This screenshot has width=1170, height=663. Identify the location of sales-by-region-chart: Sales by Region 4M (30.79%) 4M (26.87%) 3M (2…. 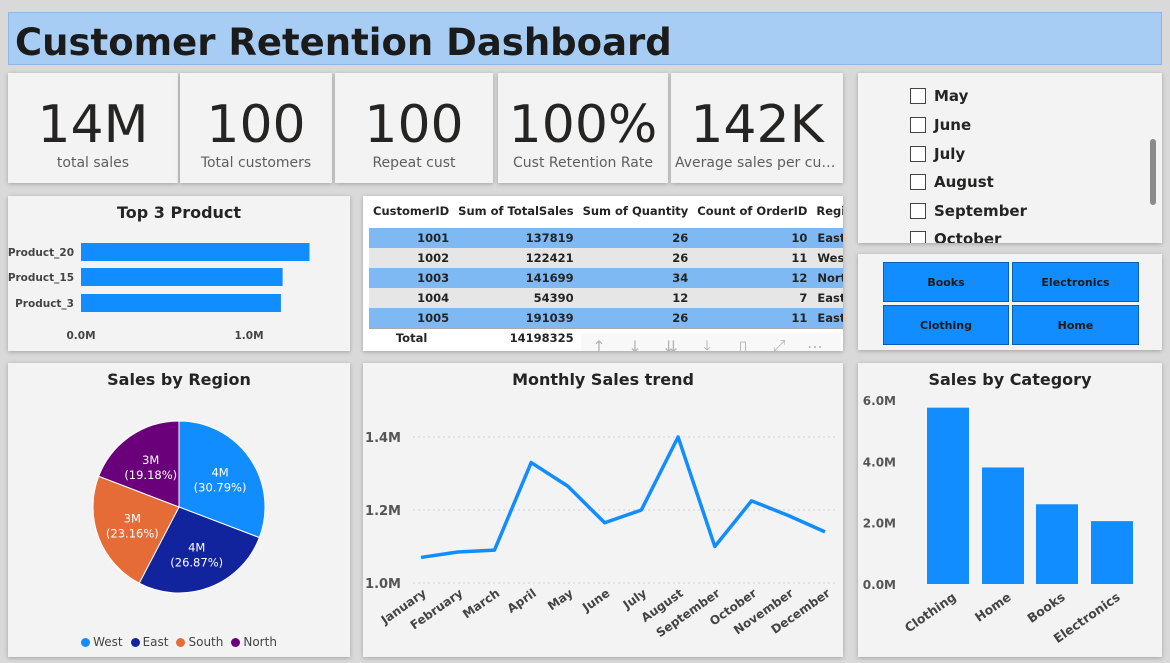
(179, 510).